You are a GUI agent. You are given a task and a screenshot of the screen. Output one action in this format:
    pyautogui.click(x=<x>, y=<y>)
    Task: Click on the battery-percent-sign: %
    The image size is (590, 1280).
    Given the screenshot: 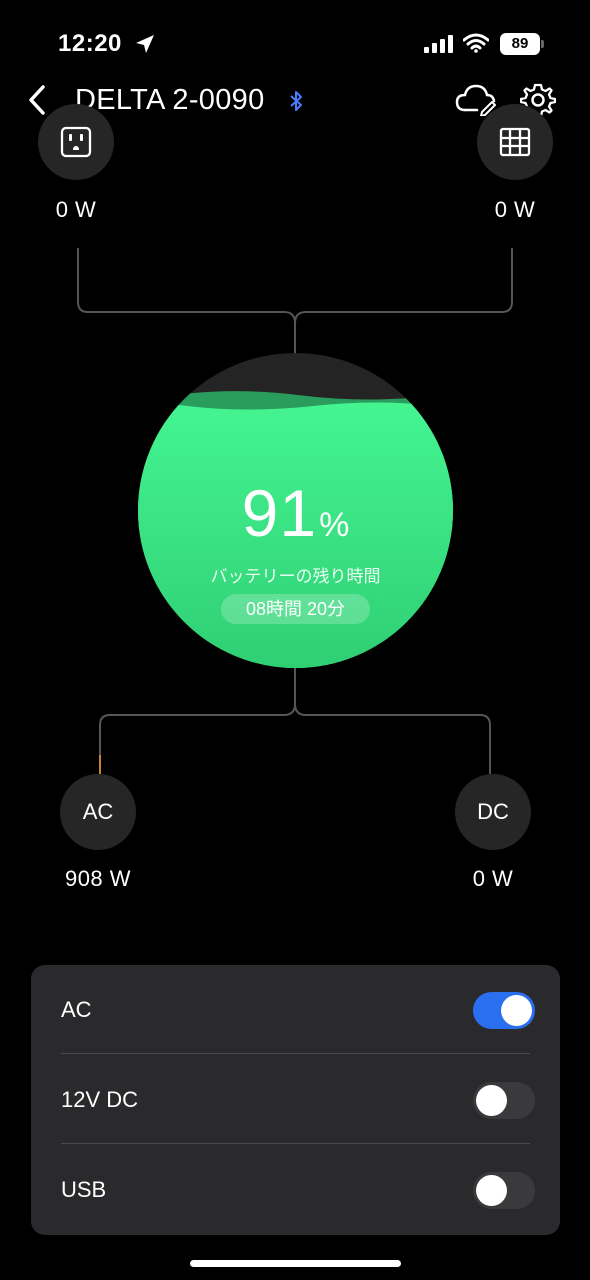 What is the action you would take?
    pyautogui.click(x=334, y=525)
    